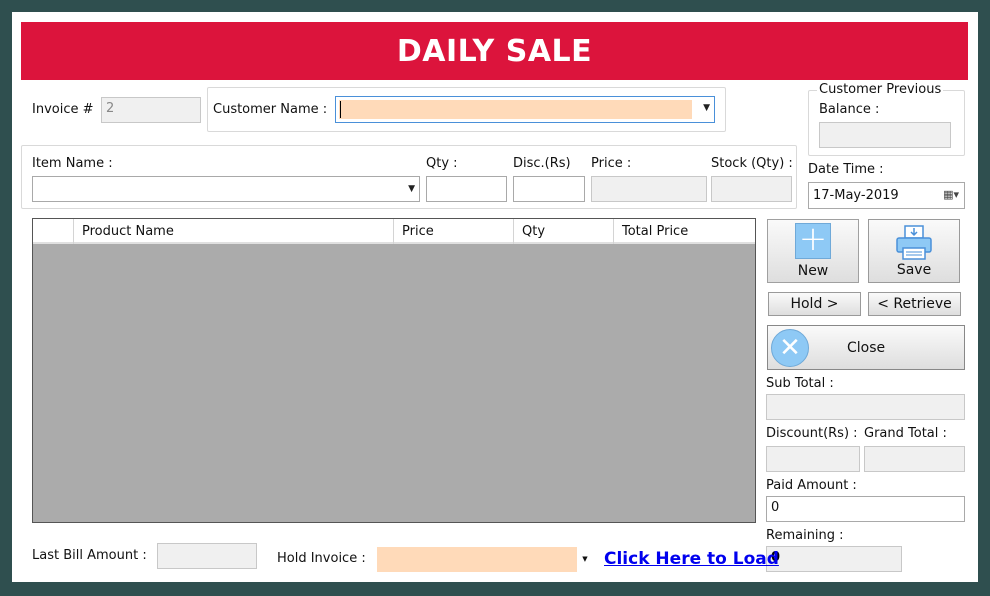 Image resolution: width=990 pixels, height=596 pixels. What do you see at coordinates (914, 242) in the screenshot?
I see `printer-icon` at bounding box center [914, 242].